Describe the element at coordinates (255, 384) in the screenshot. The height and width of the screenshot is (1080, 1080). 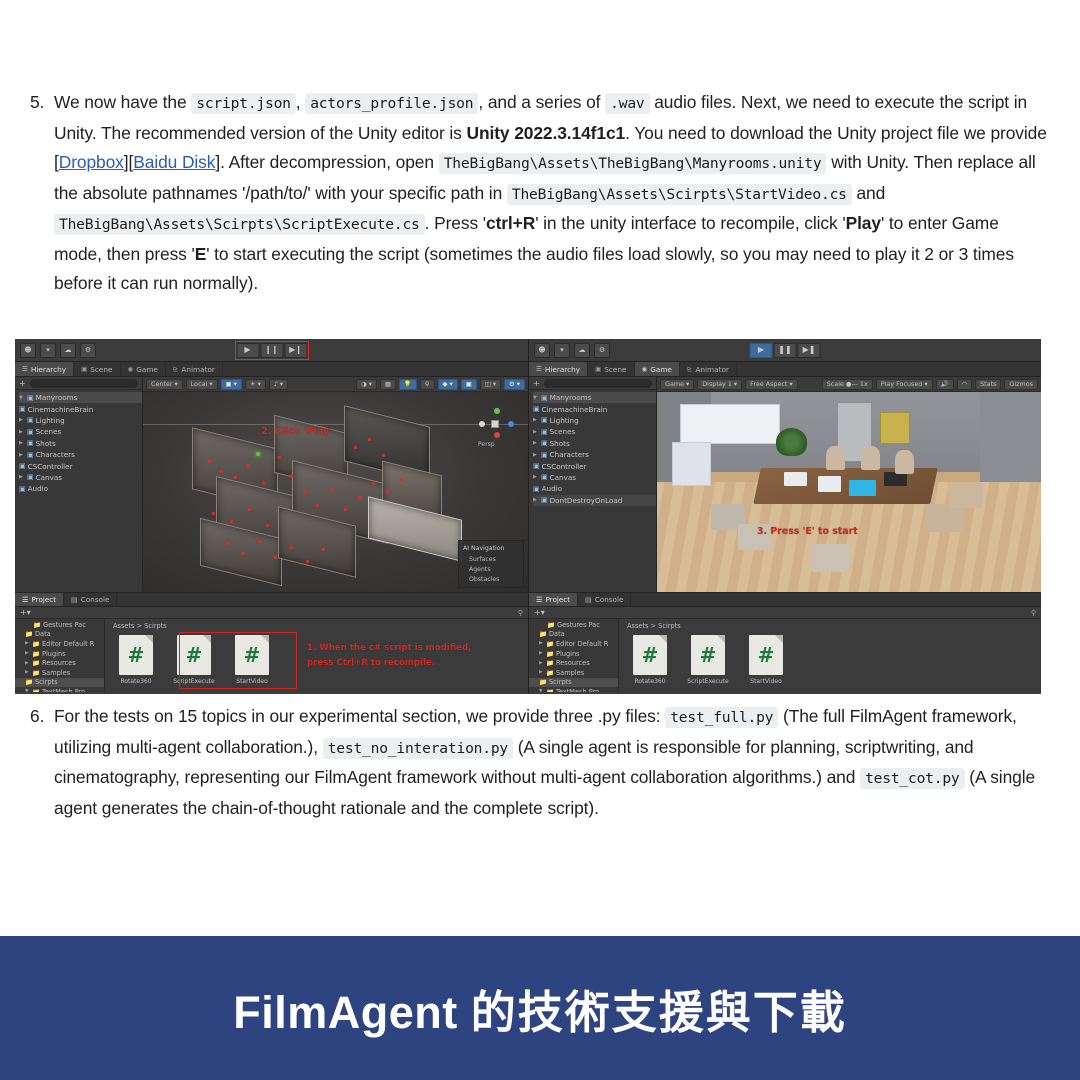
I see `lighting-toggle: ☀ ▾` at that location.